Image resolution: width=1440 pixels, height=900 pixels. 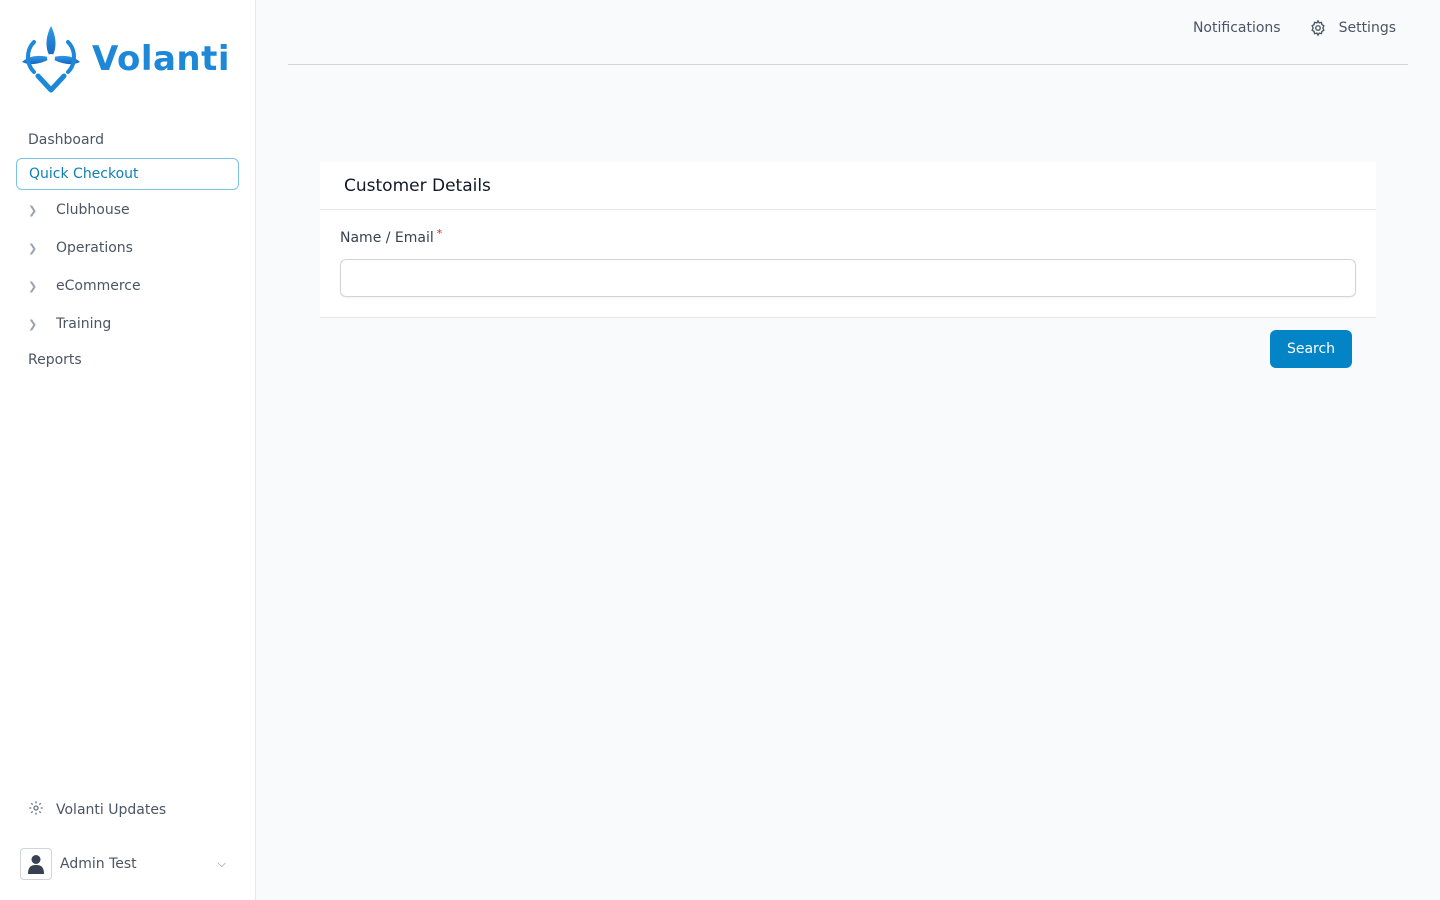 What do you see at coordinates (84, 324) in the screenshot?
I see `sidebar-item-label: Training` at bounding box center [84, 324].